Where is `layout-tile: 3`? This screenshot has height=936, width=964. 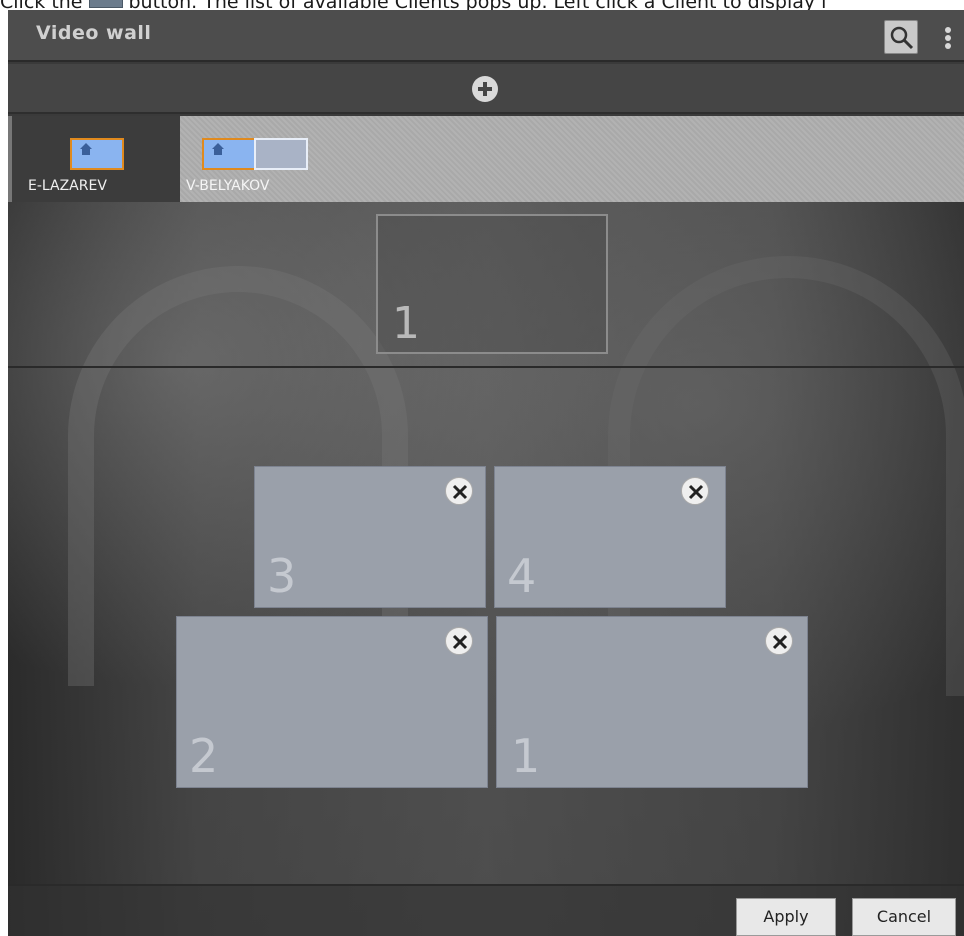 layout-tile: 3 is located at coordinates (370, 537).